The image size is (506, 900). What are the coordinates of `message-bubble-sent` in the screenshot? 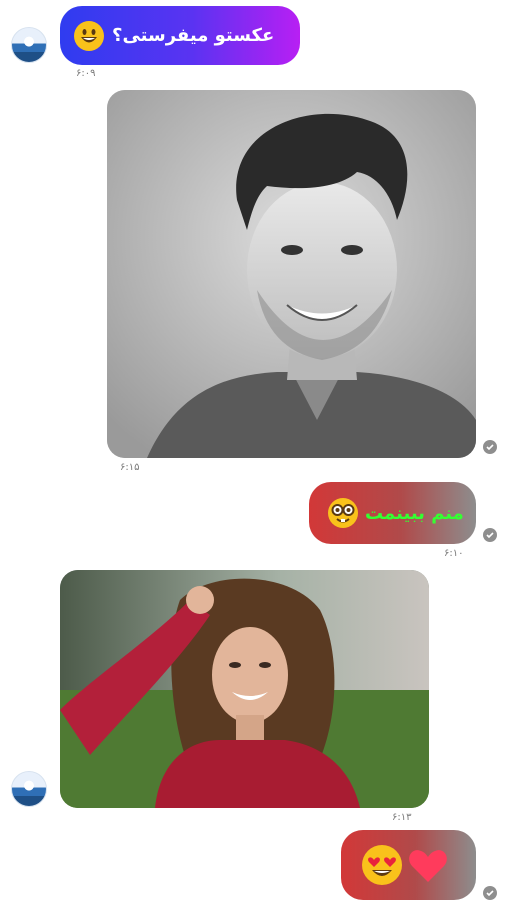 It's located at (408, 865).